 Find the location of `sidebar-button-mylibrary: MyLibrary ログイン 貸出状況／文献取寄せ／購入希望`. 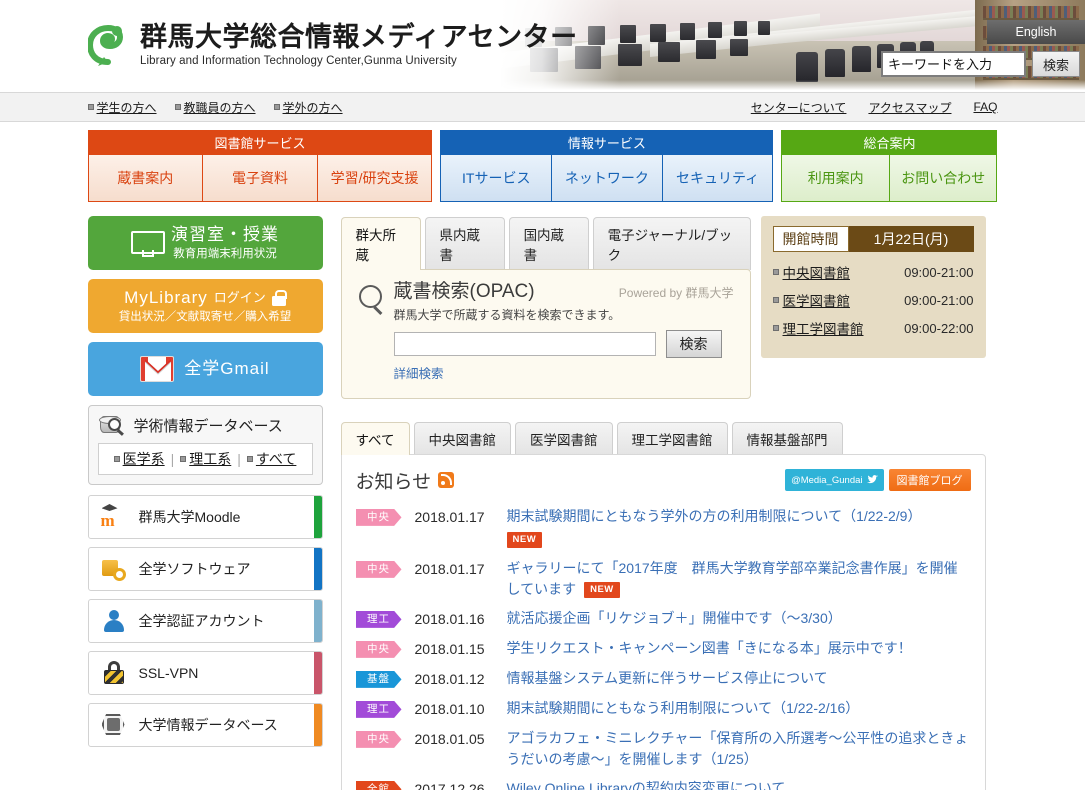

sidebar-button-mylibrary: MyLibrary ログイン 貸出状況／文献取寄せ／購入希望 is located at coordinates (205, 306).